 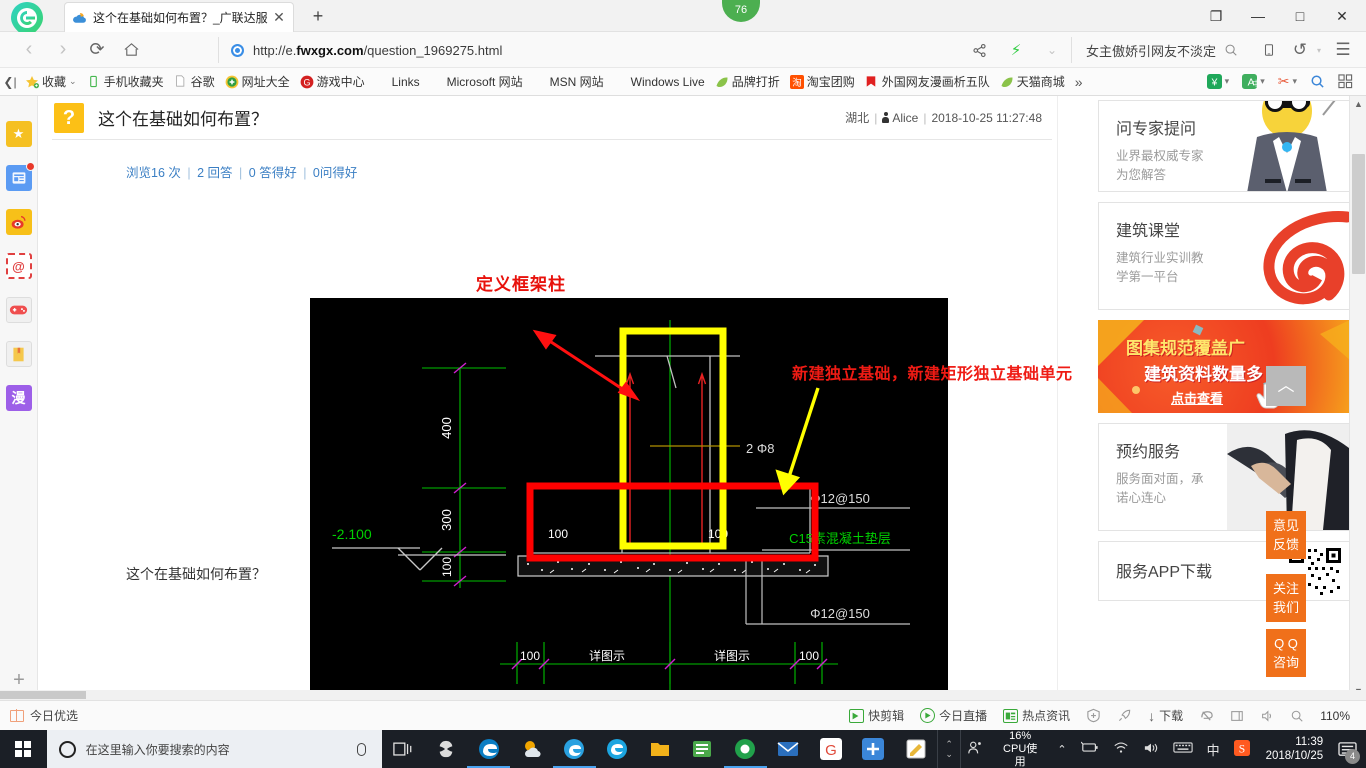 I want to click on search-icon, so click(x=1231, y=50).